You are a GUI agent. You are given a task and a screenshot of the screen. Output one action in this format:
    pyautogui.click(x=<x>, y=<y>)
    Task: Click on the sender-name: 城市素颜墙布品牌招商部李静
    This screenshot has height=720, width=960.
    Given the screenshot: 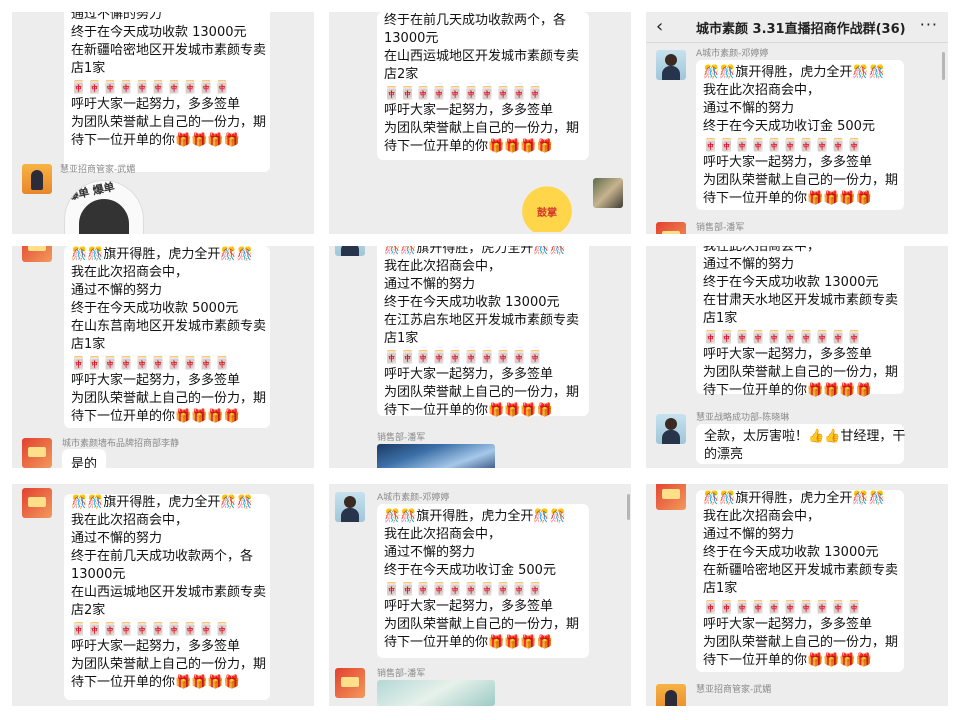 What is the action you would take?
    pyautogui.click(x=121, y=444)
    